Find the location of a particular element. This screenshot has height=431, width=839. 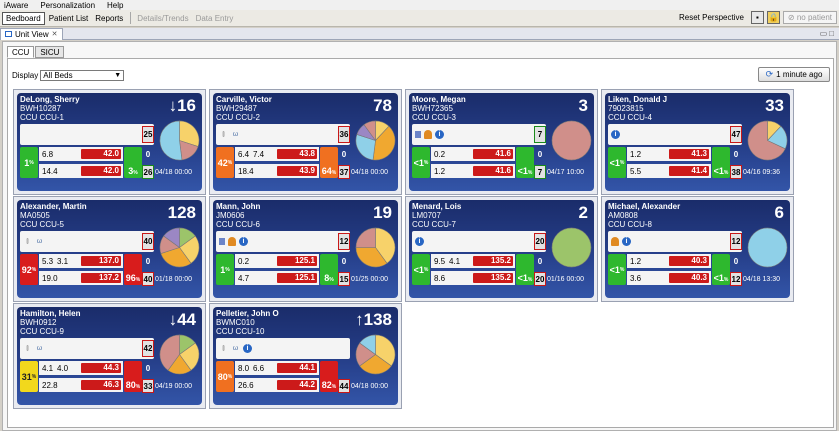

menu-iaware: iAware is located at coordinates (16, 5).